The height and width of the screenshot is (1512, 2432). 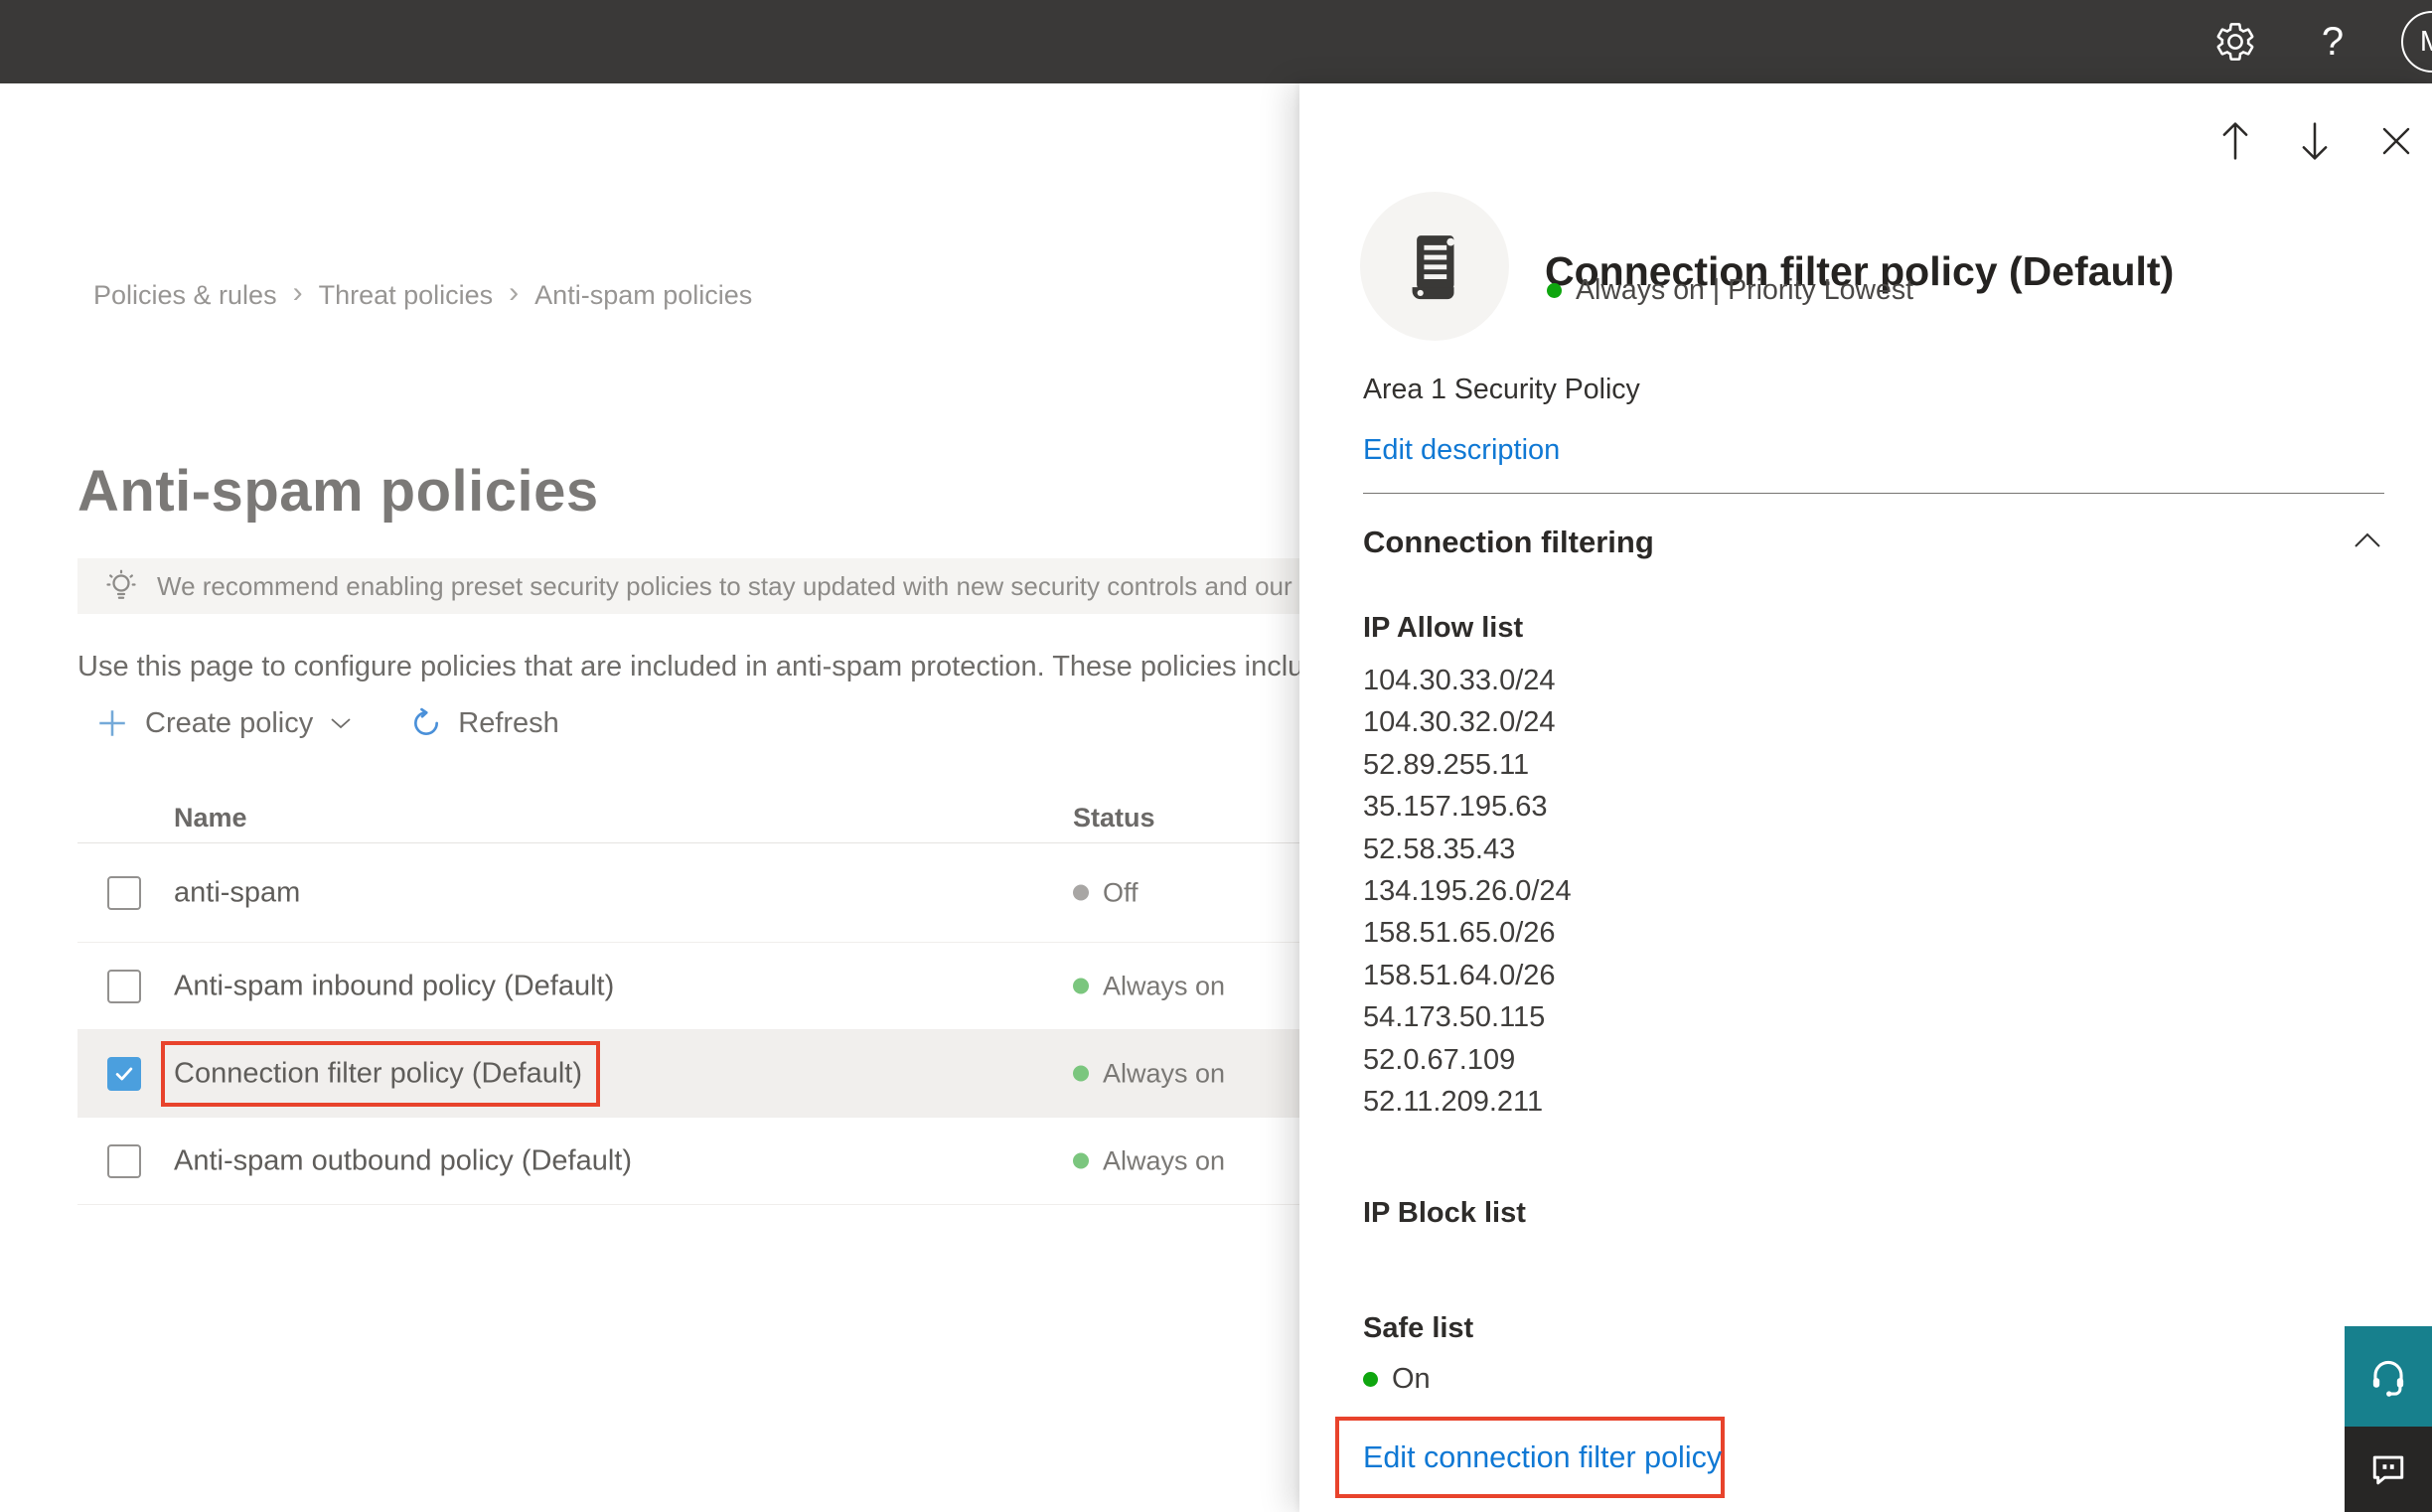 What do you see at coordinates (121, 586) in the screenshot?
I see `lightbulb-icon` at bounding box center [121, 586].